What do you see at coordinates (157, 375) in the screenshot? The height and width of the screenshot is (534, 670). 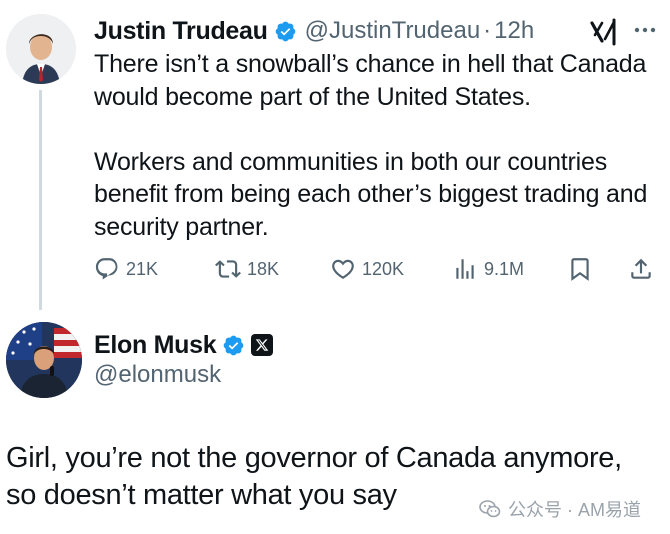 I see `reply-author-handle: @elonmusk` at bounding box center [157, 375].